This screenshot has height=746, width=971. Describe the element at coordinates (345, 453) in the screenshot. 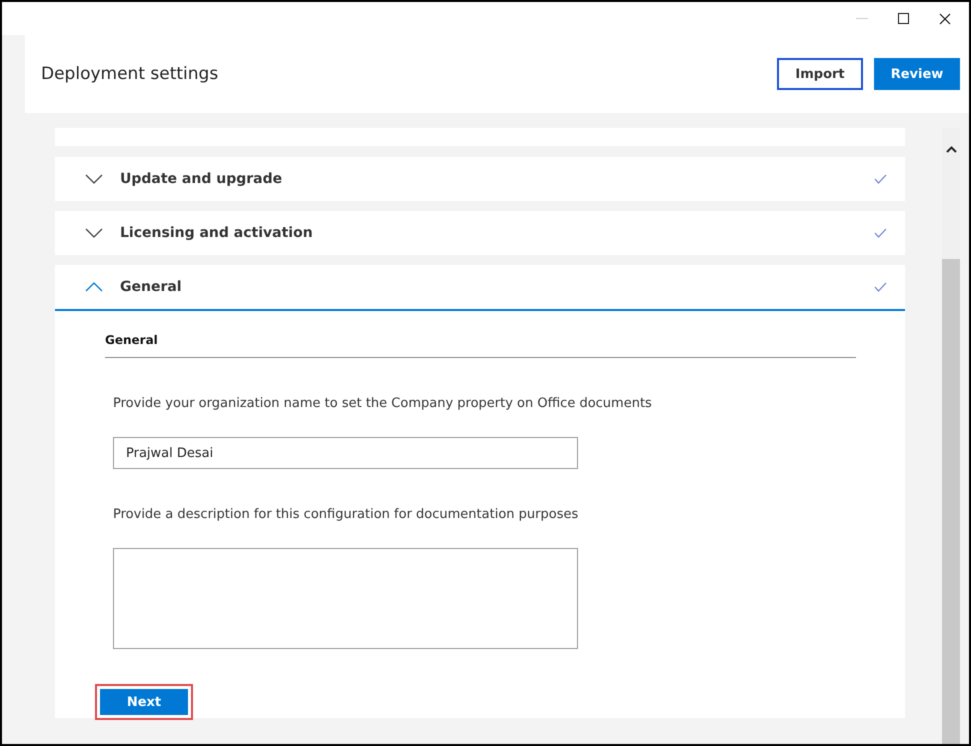

I see `input-field: Prajwal Desai` at that location.